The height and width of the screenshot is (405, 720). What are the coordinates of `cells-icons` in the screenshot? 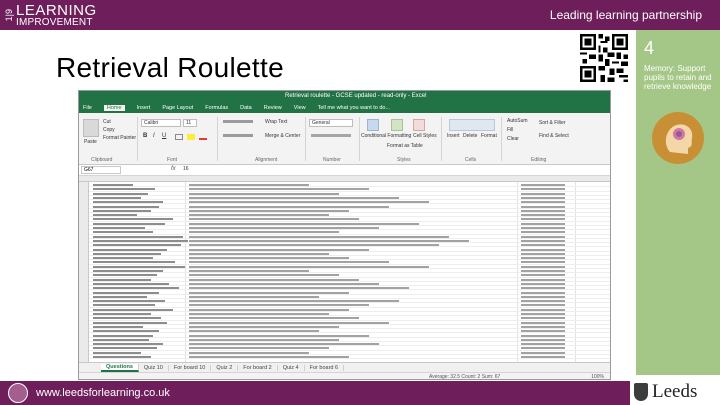 It's located at (472, 125).